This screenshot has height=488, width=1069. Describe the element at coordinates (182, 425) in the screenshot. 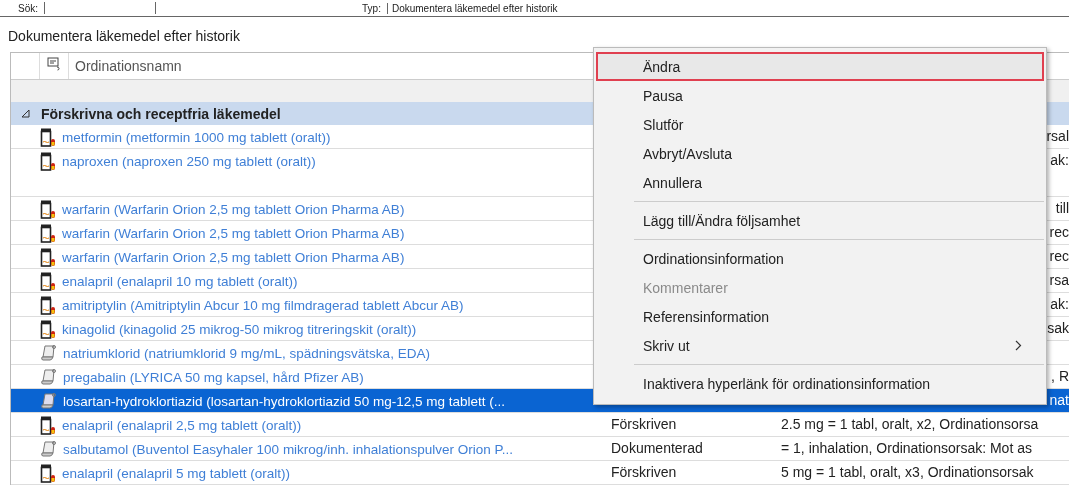

I see `medication-link: enalapril (enalapril 2,5 mg tablett (oralt))` at that location.